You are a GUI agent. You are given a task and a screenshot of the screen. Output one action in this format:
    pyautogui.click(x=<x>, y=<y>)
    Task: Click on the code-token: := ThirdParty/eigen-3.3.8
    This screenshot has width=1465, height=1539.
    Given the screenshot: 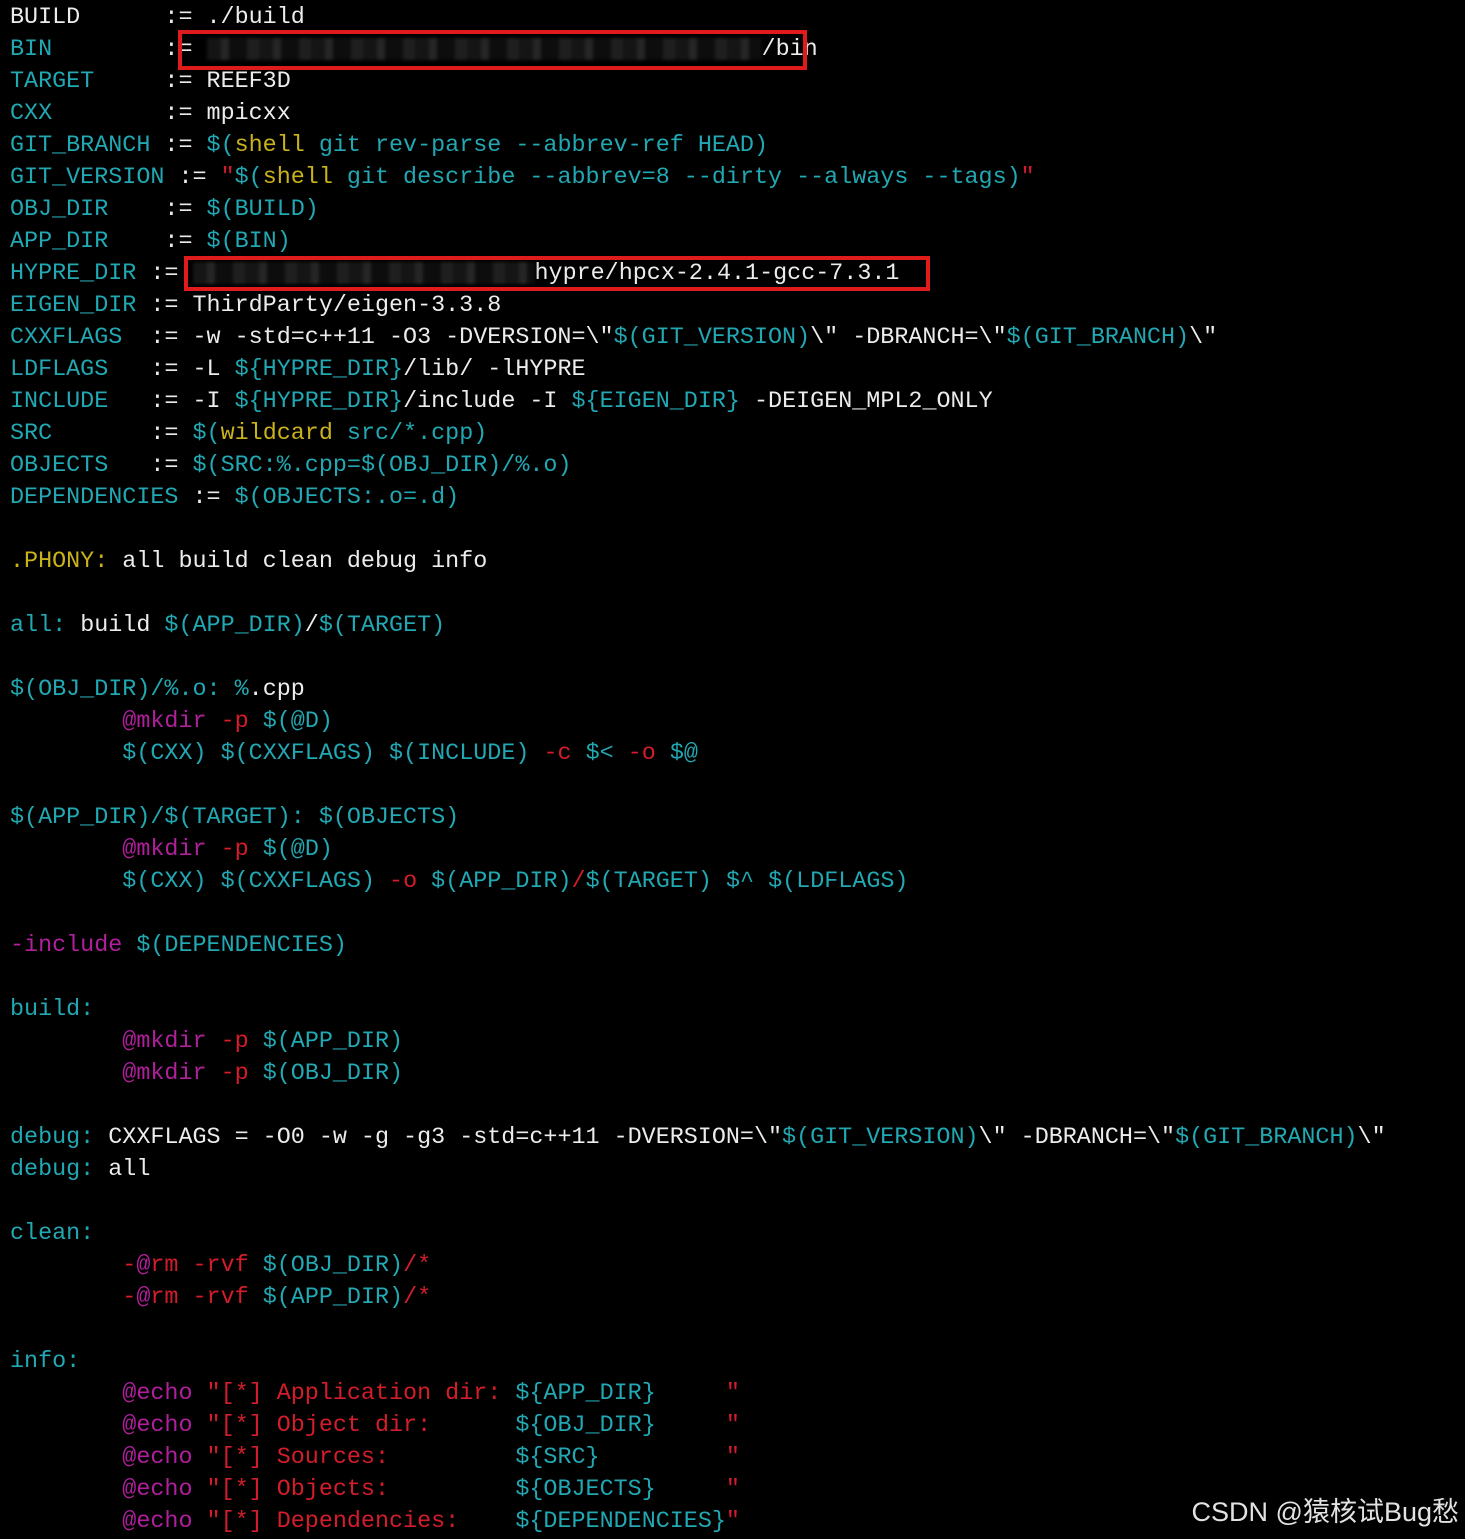 What is the action you would take?
    pyautogui.click(x=319, y=306)
    